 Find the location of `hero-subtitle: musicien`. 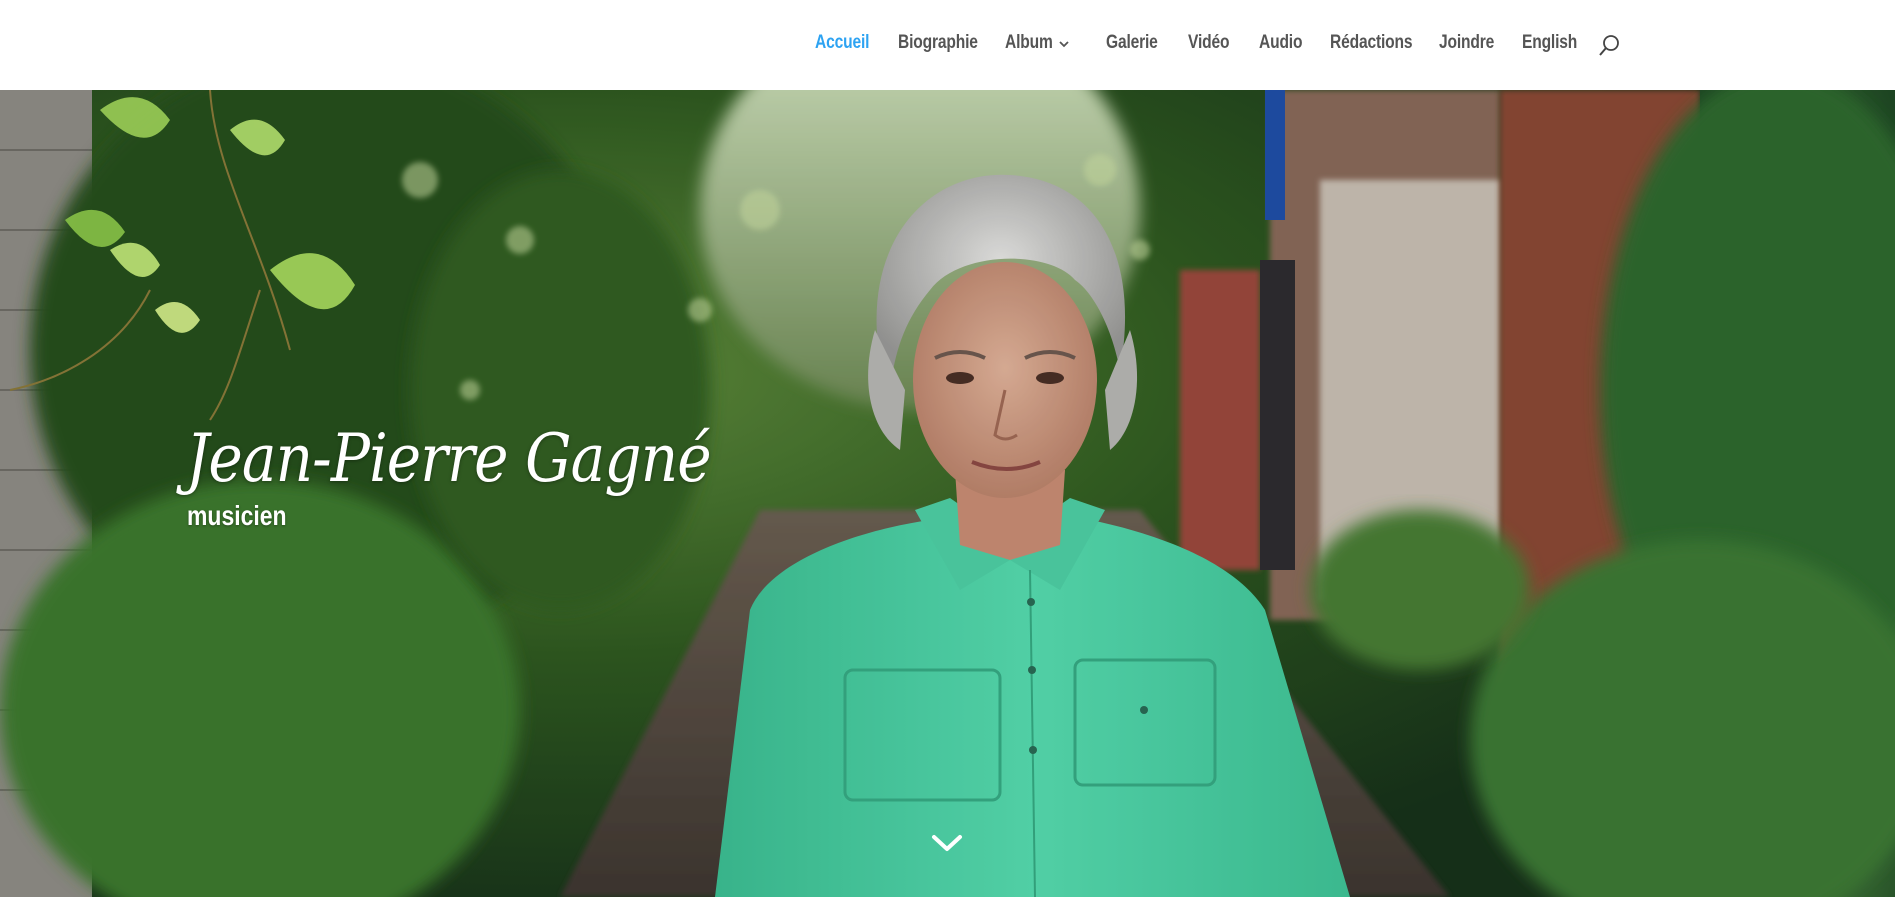

hero-subtitle: musicien is located at coordinates (237, 515).